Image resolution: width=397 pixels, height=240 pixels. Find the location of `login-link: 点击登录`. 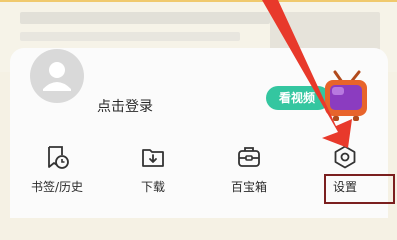

login-link: 点击登录 is located at coordinates (125, 106).